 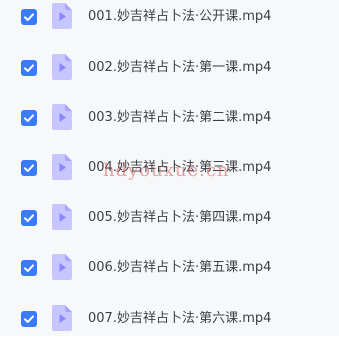 I want to click on file-row: 003.妙吉祥占卜法·第二课.mp4, so click(x=169, y=119).